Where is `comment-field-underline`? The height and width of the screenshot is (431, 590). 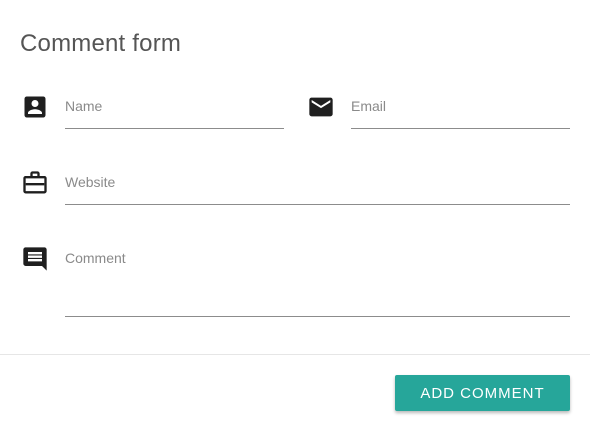 comment-field-underline is located at coordinates (317, 316).